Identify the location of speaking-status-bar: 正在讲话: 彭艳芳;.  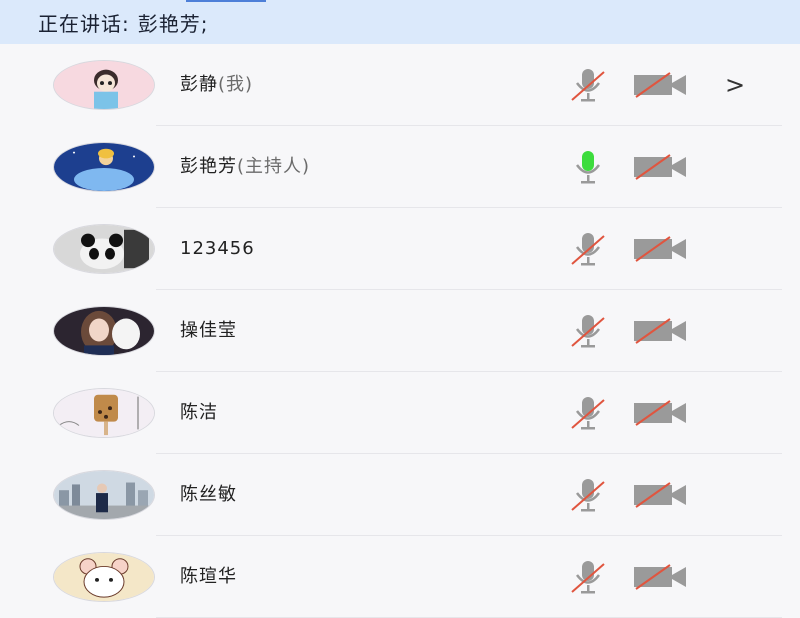
(400, 22).